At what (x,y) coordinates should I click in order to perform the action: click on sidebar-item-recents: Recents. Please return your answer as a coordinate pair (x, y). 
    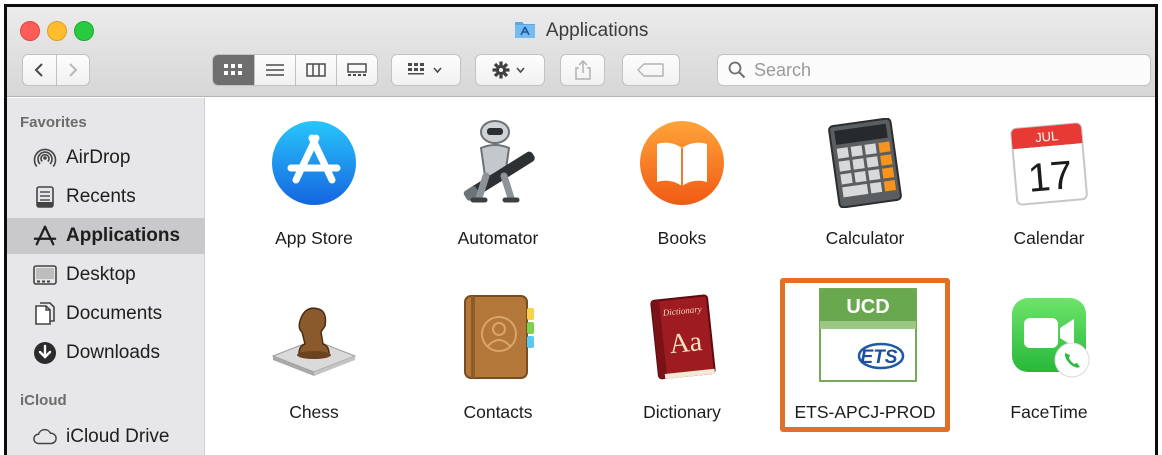
    Looking at the image, I should click on (106, 197).